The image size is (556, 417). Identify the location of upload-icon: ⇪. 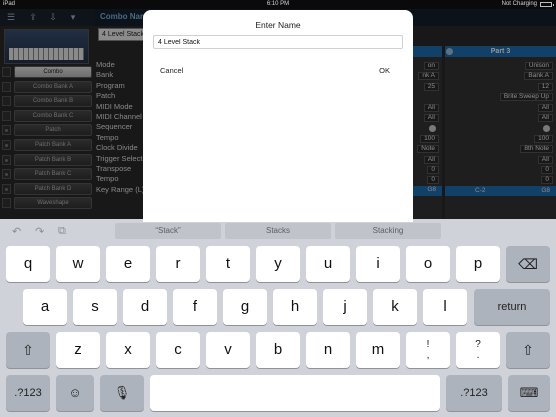
(33, 17).